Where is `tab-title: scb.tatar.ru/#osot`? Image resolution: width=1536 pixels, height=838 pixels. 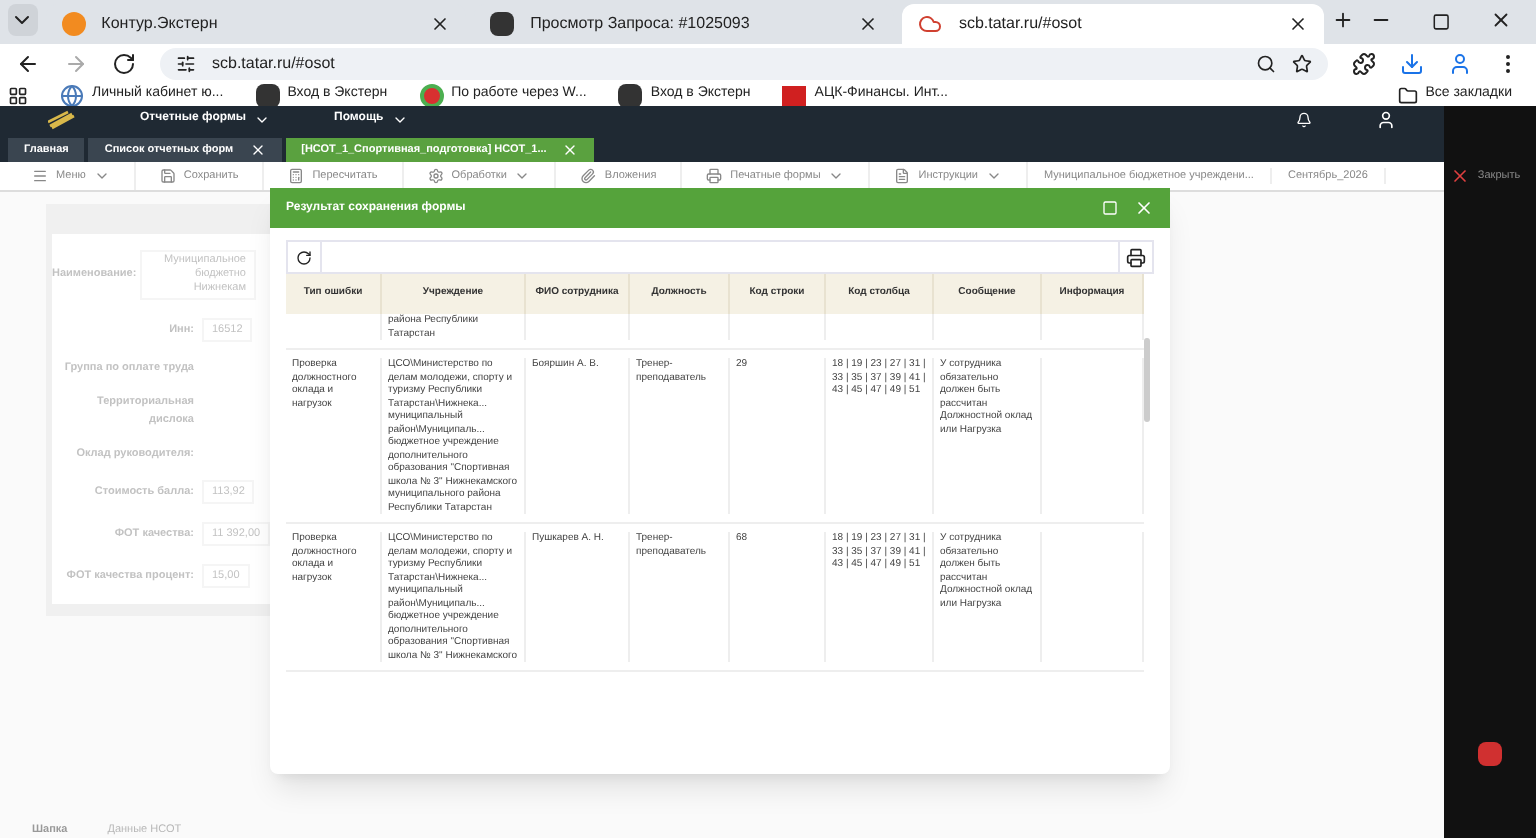 tab-title: scb.tatar.ru/#osot is located at coordinates (1021, 24).